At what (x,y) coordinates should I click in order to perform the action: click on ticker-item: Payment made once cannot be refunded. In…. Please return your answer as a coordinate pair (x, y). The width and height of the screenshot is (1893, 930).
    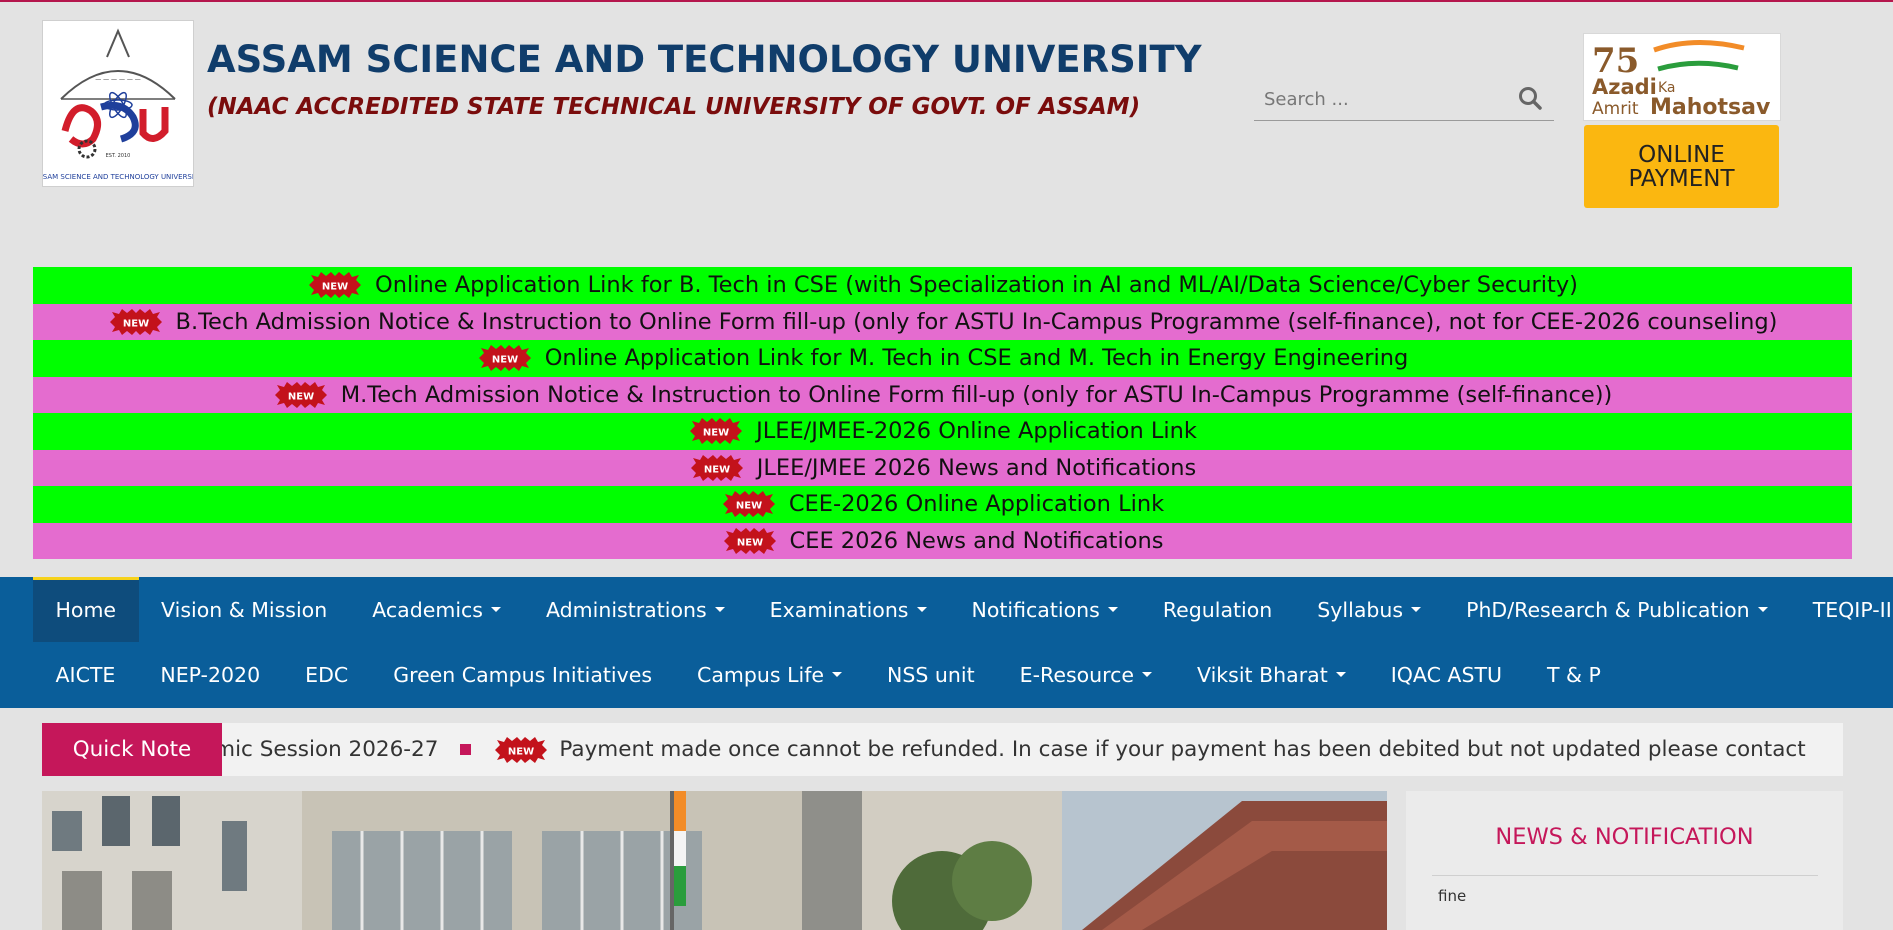
    Looking at the image, I should click on (1182, 749).